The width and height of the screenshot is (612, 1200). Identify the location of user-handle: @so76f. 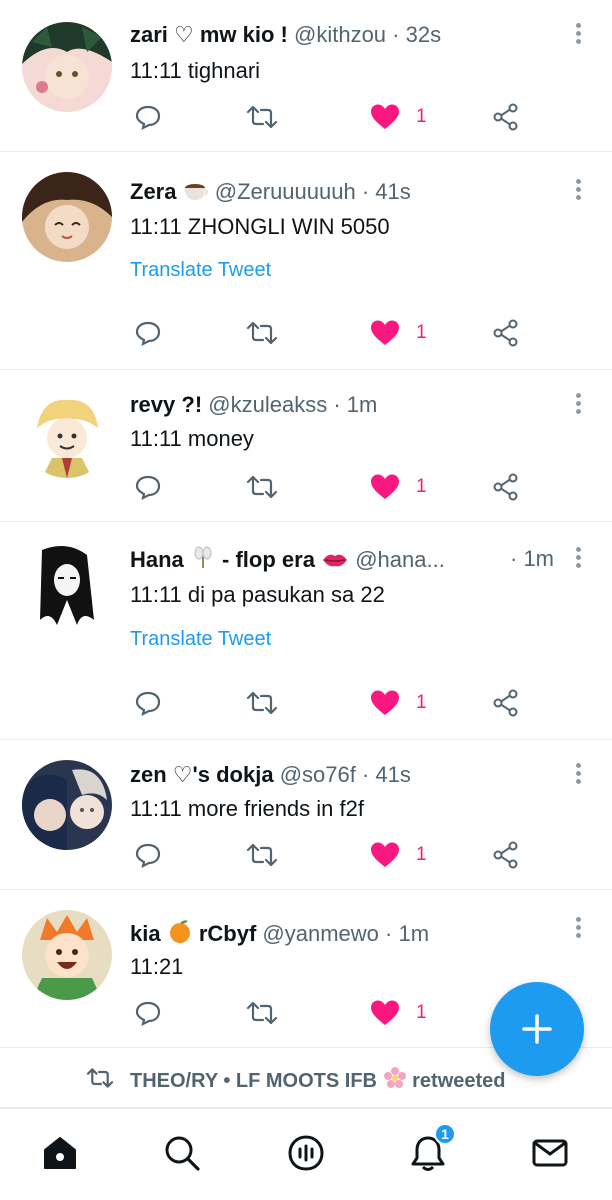
(318, 774).